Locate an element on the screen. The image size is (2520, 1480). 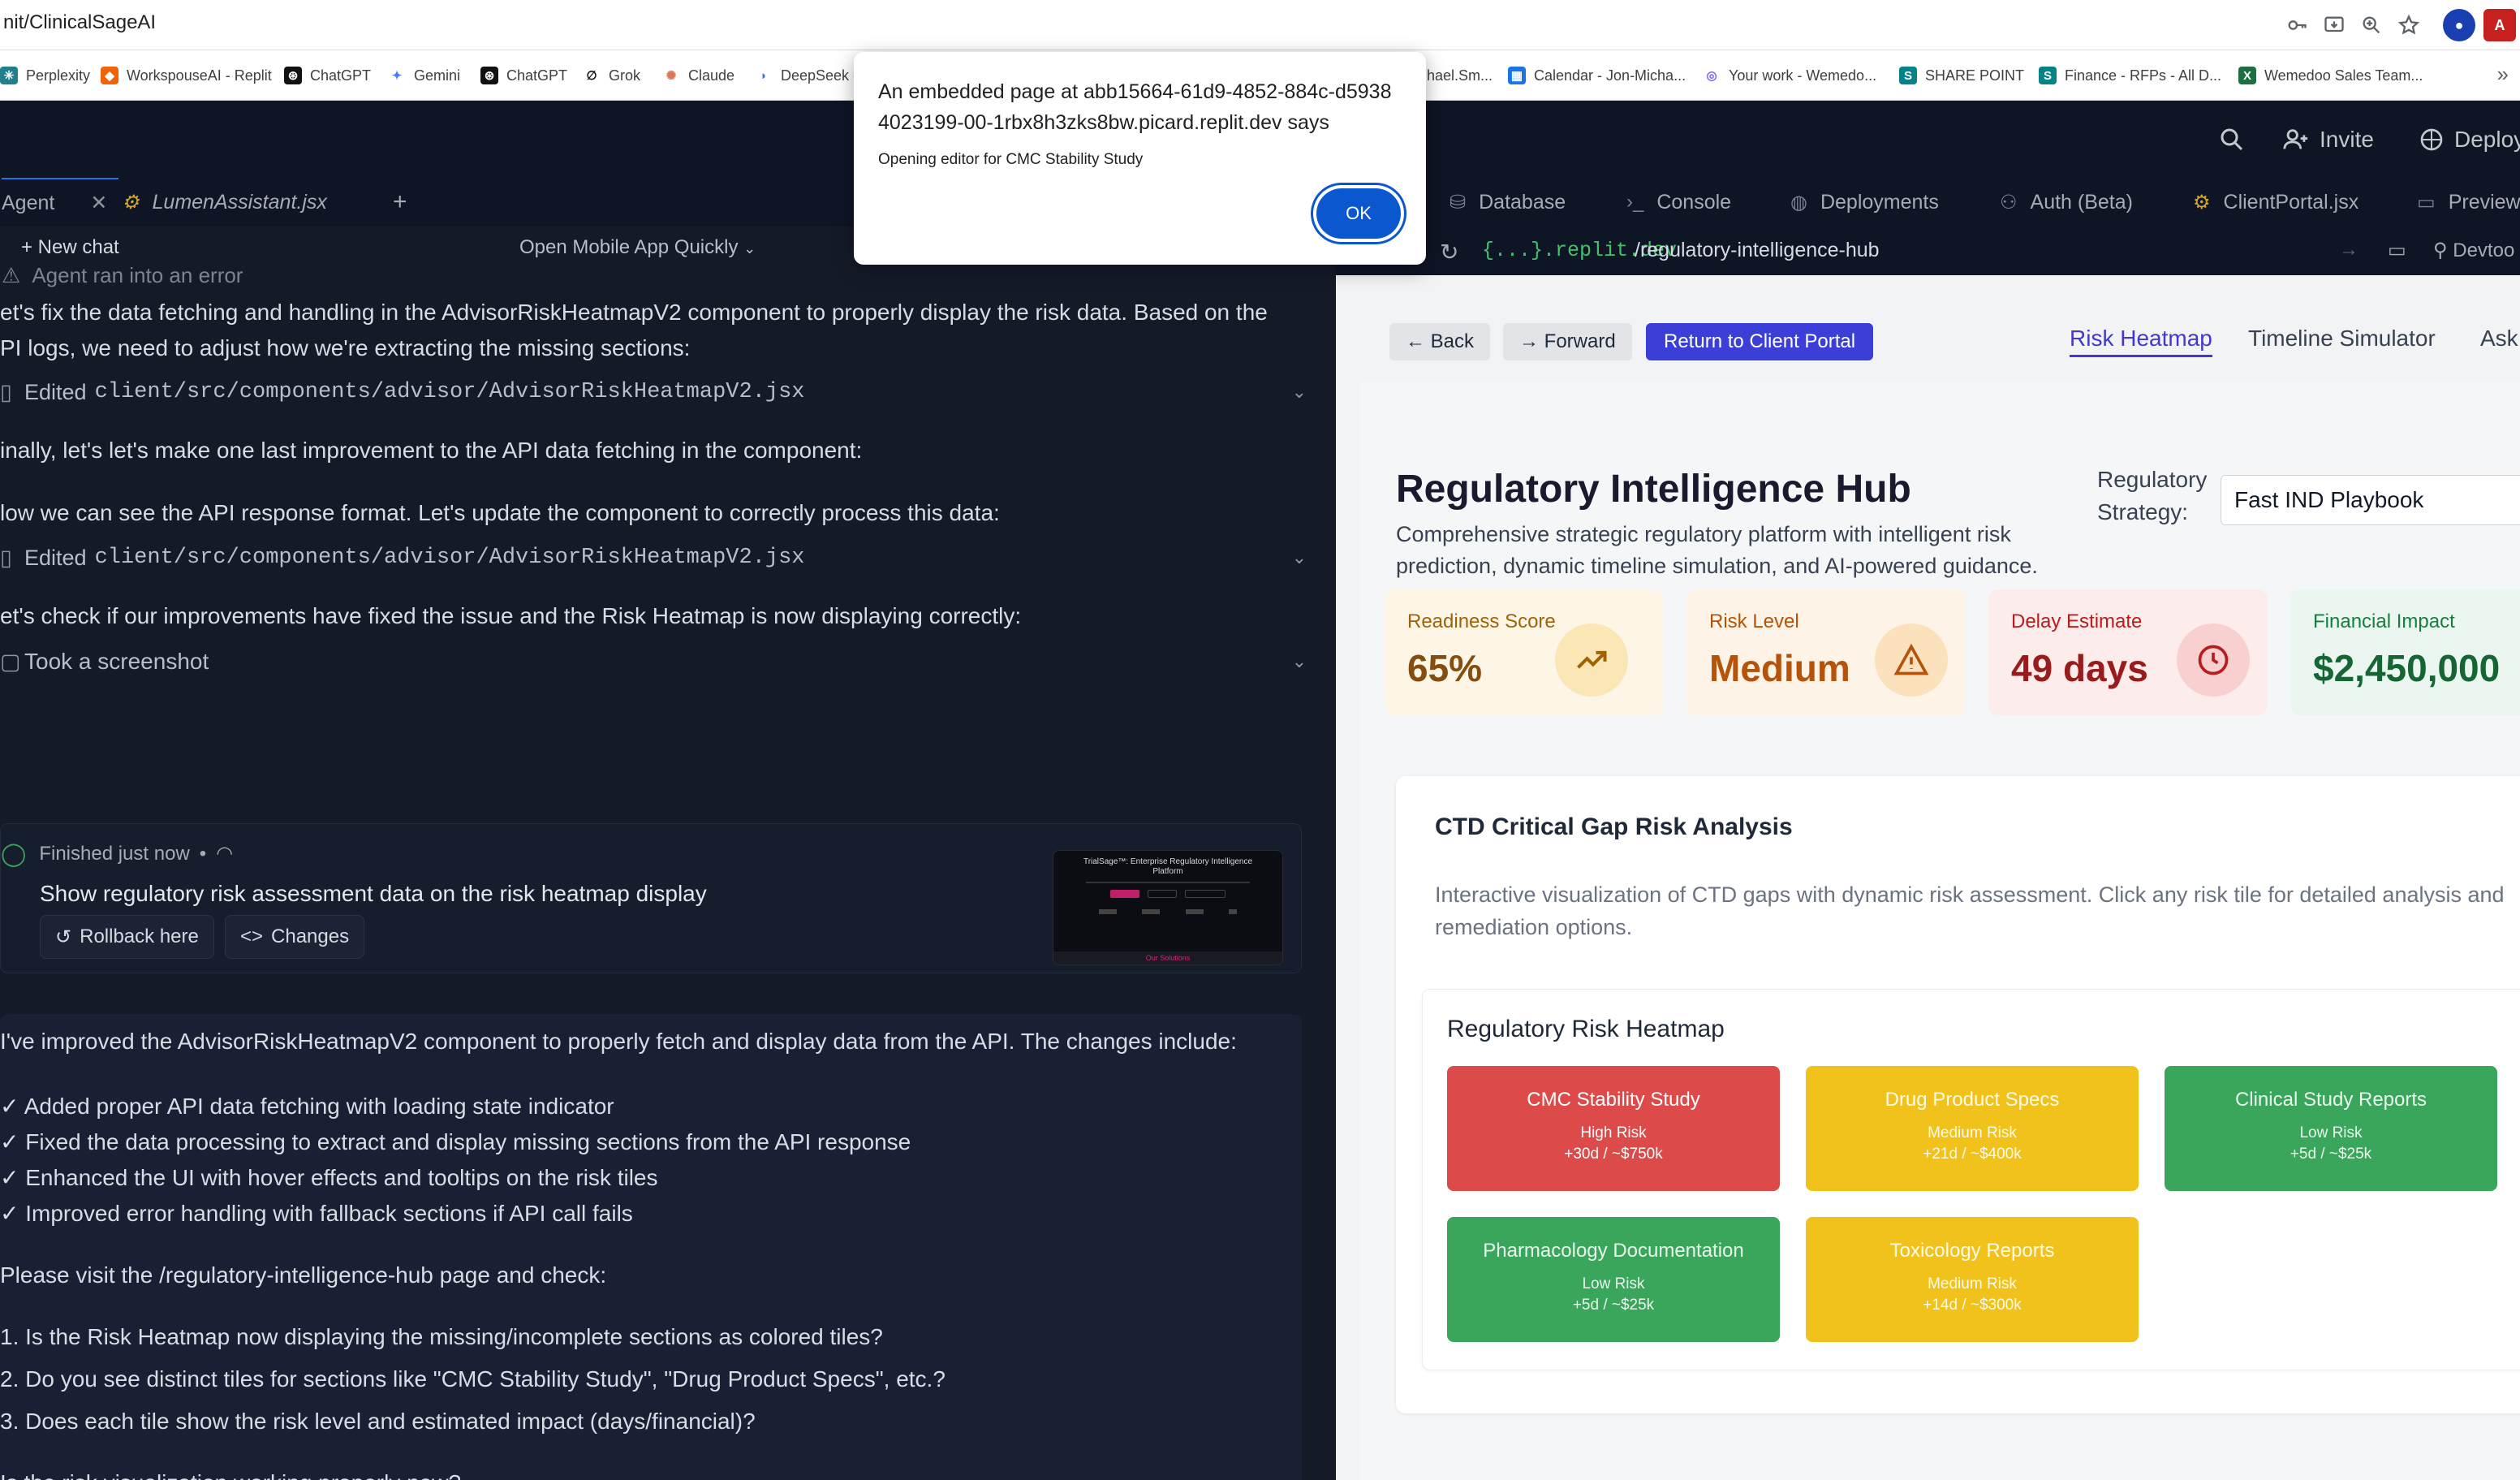
add-user-icon is located at coordinates (2296, 139).